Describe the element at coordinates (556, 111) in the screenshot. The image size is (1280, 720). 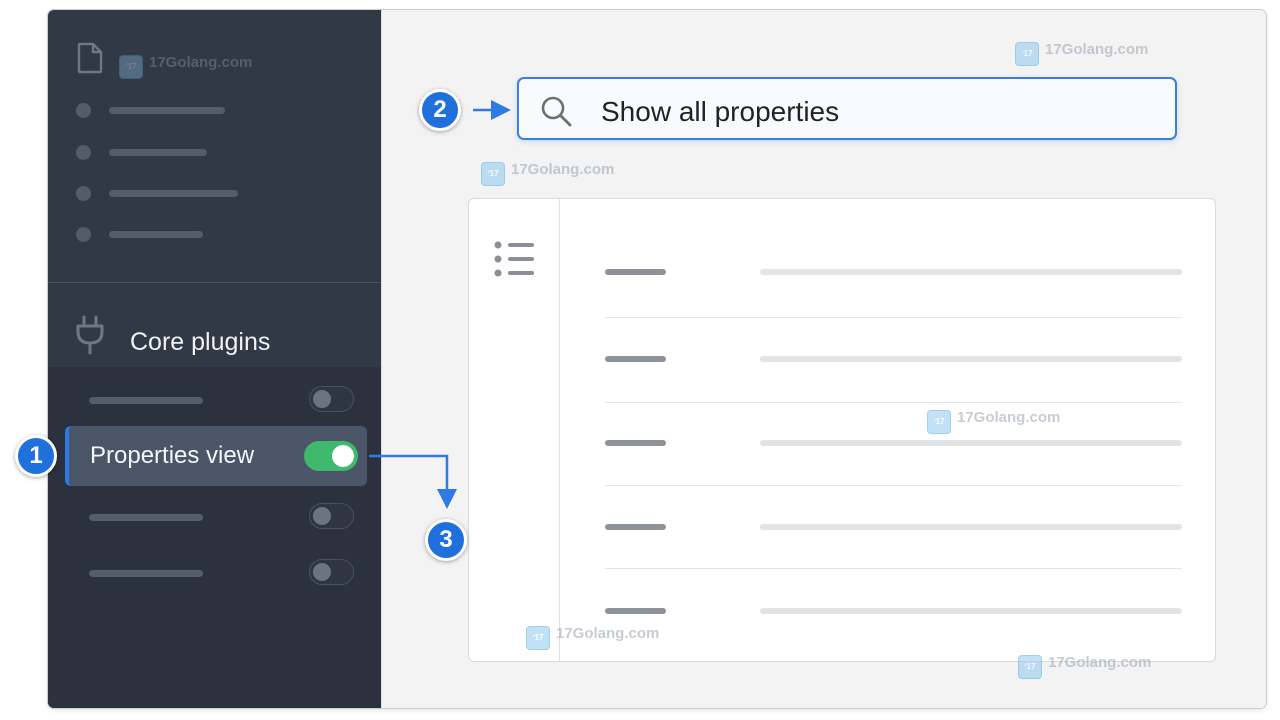
I see `search-icon` at that location.